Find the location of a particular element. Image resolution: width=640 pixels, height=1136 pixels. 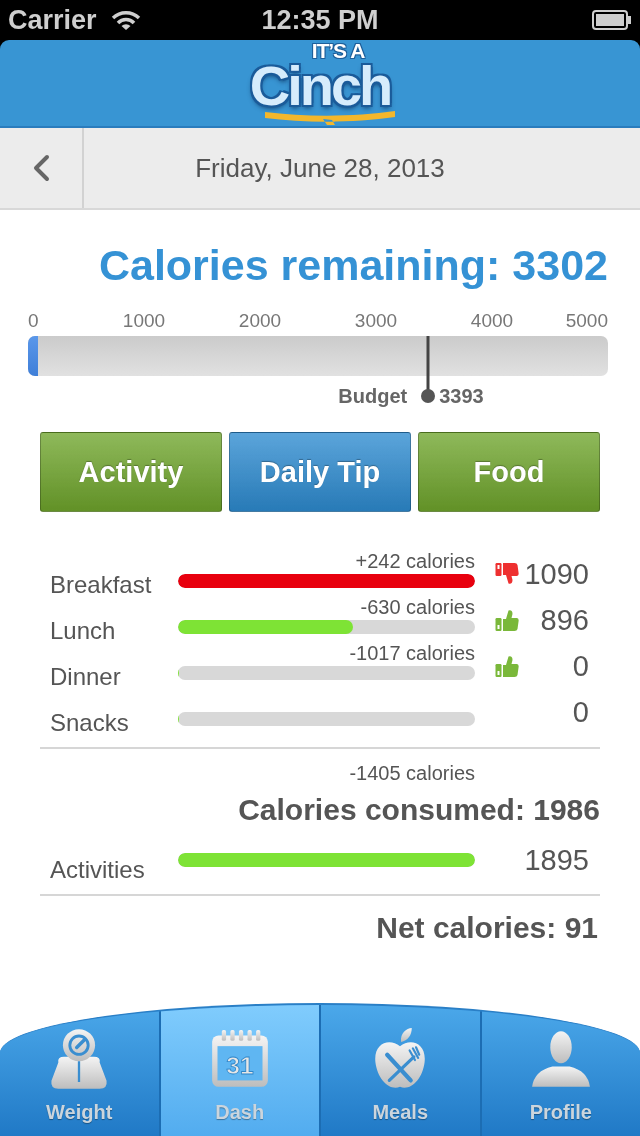

calories-consumed-total: Calories consumed: 1986 is located at coordinates (418, 810).